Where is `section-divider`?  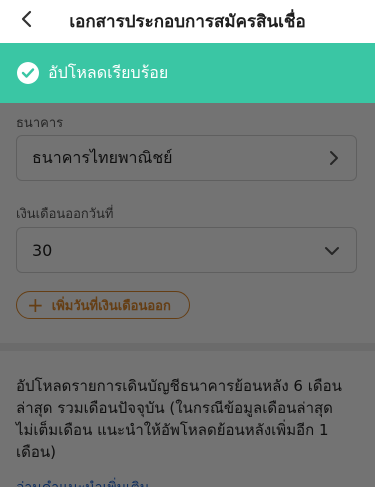 section-divider is located at coordinates (187, 347).